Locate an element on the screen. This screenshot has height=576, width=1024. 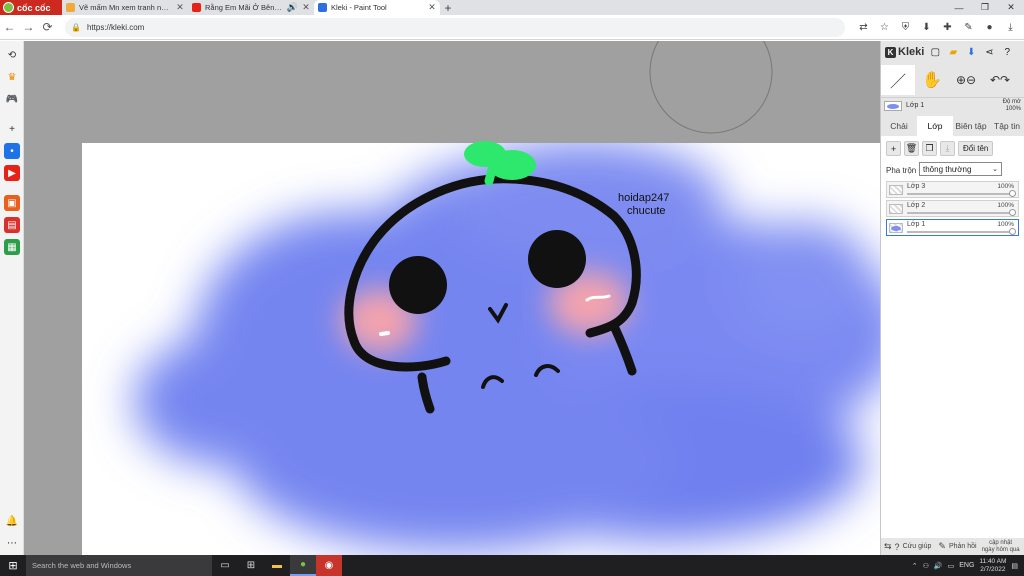
game-icon: 🎮 is located at coordinates (12, 99).